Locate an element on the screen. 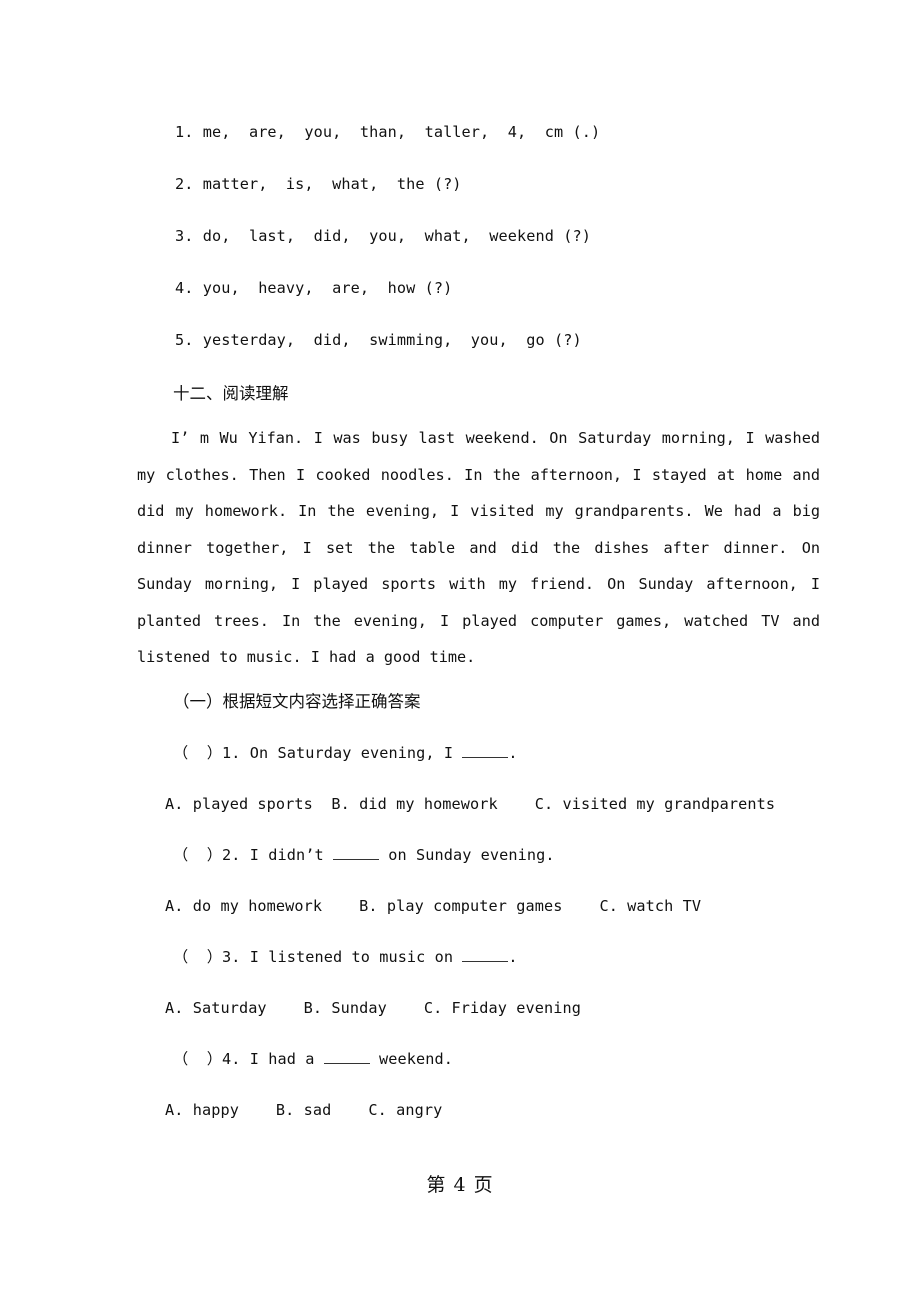  question-prefix: （ ）3. I listened to music on is located at coordinates (318, 956).